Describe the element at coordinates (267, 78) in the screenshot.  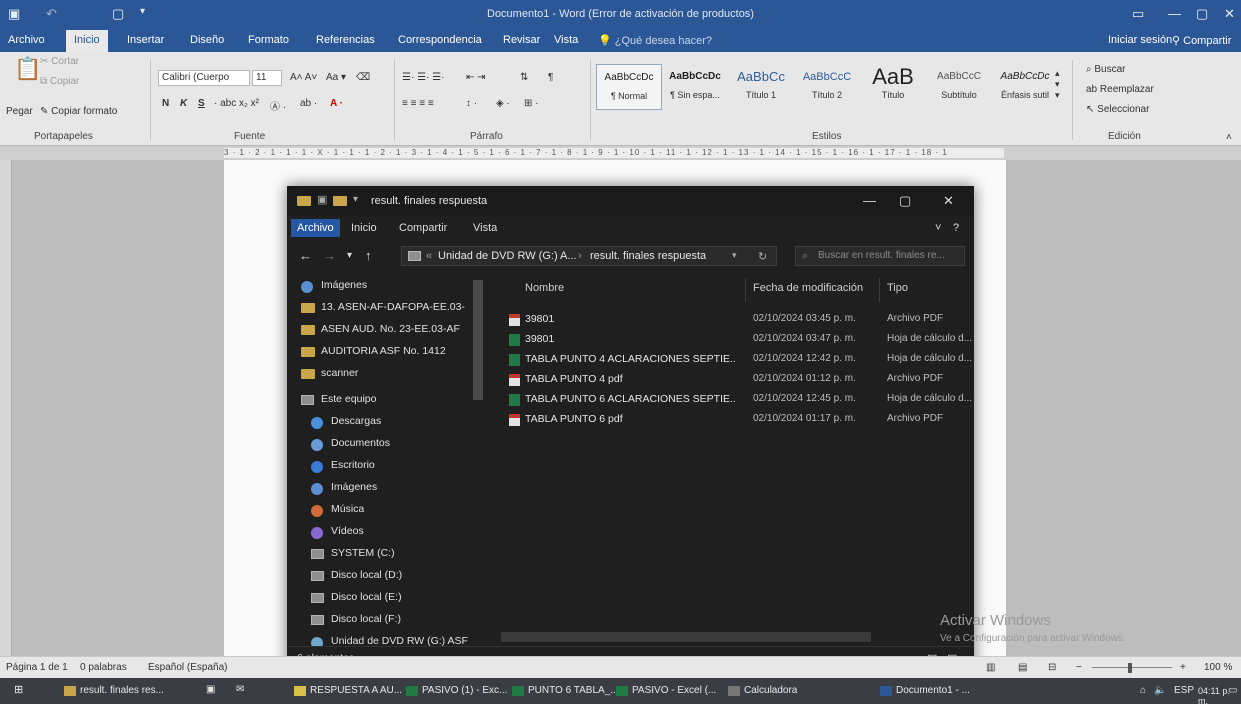
I see `font-size-select: 11` at that location.